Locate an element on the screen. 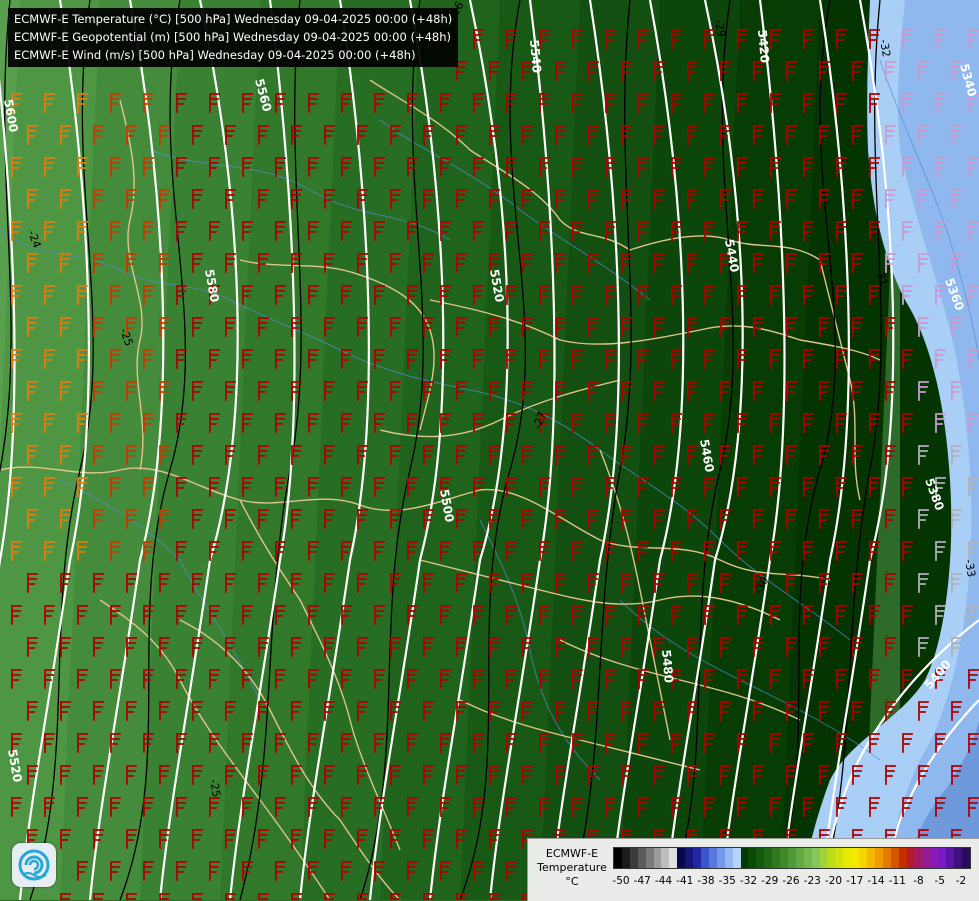  legend-title-variable: Temperature is located at coordinates (572, 867).